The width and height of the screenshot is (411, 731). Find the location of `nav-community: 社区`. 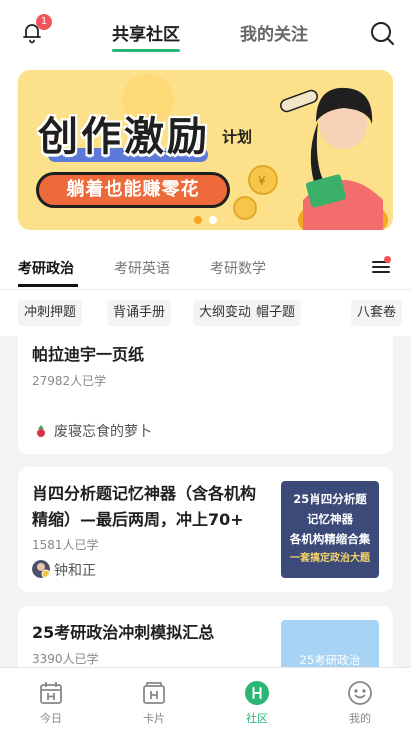

nav-community: 社区 is located at coordinates (257, 699).